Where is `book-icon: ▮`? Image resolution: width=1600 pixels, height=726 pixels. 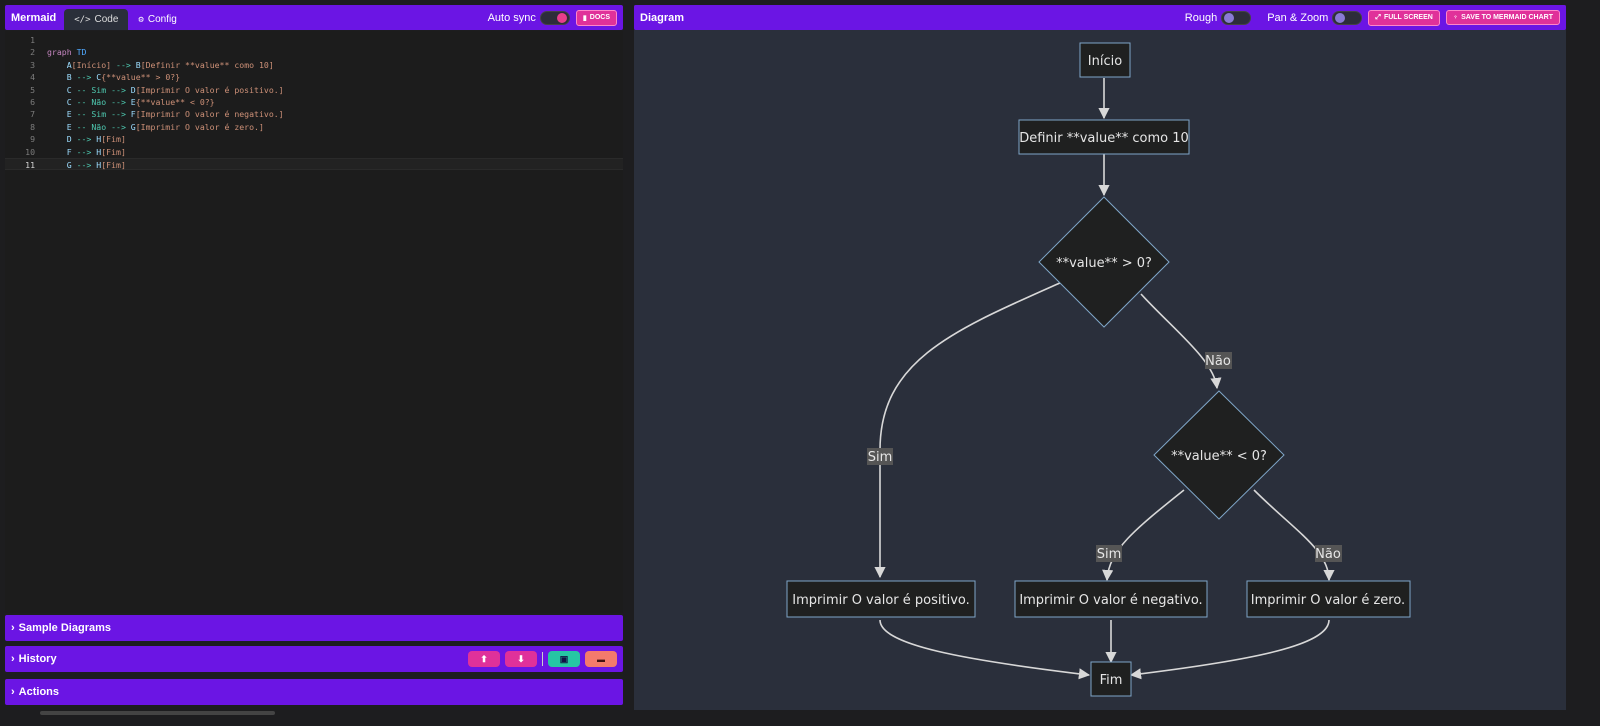 book-icon: ▮ is located at coordinates (584, 18).